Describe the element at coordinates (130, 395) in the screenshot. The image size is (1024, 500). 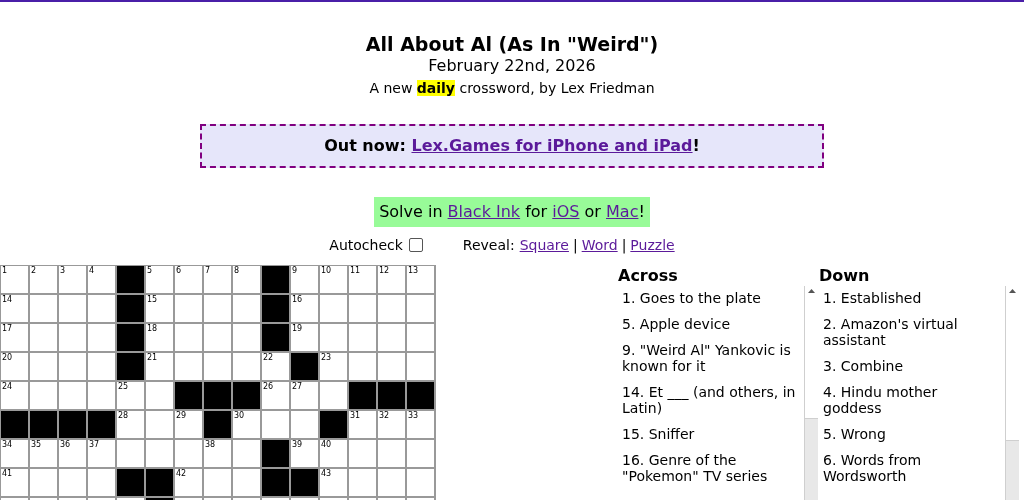
I see `grid-square: 25` at that location.